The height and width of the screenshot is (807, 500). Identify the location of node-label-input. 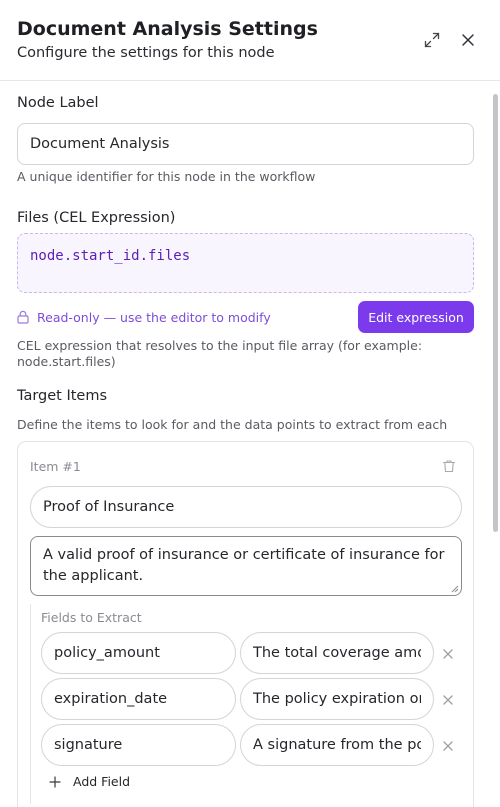
(245, 144).